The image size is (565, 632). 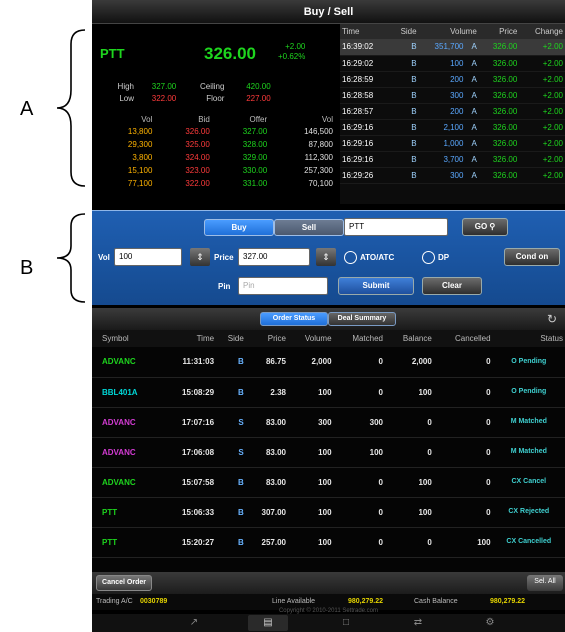 What do you see at coordinates (311, 422) in the screenshot?
I see `order-volume: 300` at bounding box center [311, 422].